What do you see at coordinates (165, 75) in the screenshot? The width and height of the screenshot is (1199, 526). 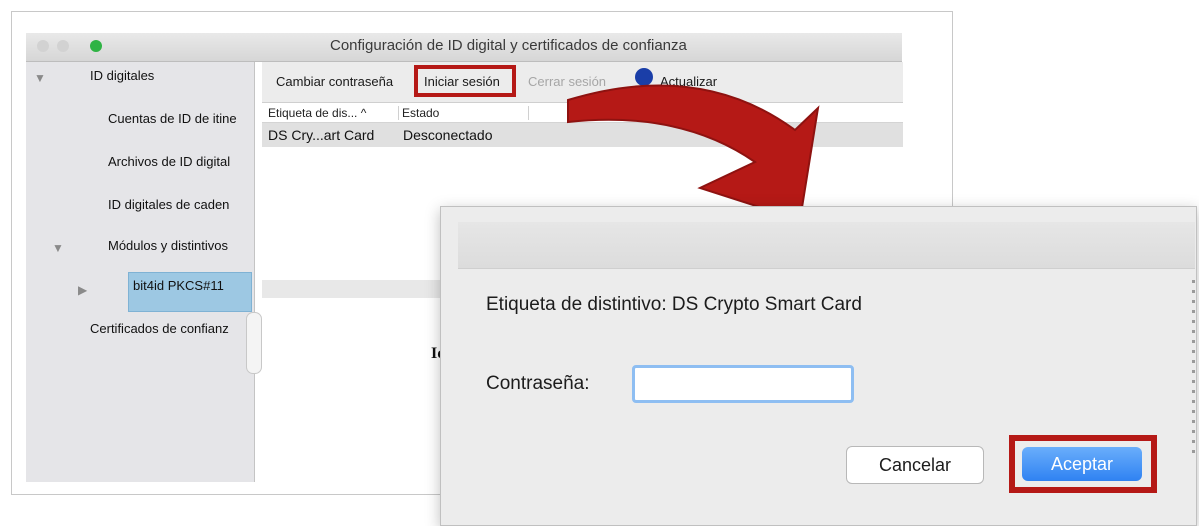 I see `sidebar-item-id-digitales: ID digitales` at bounding box center [165, 75].